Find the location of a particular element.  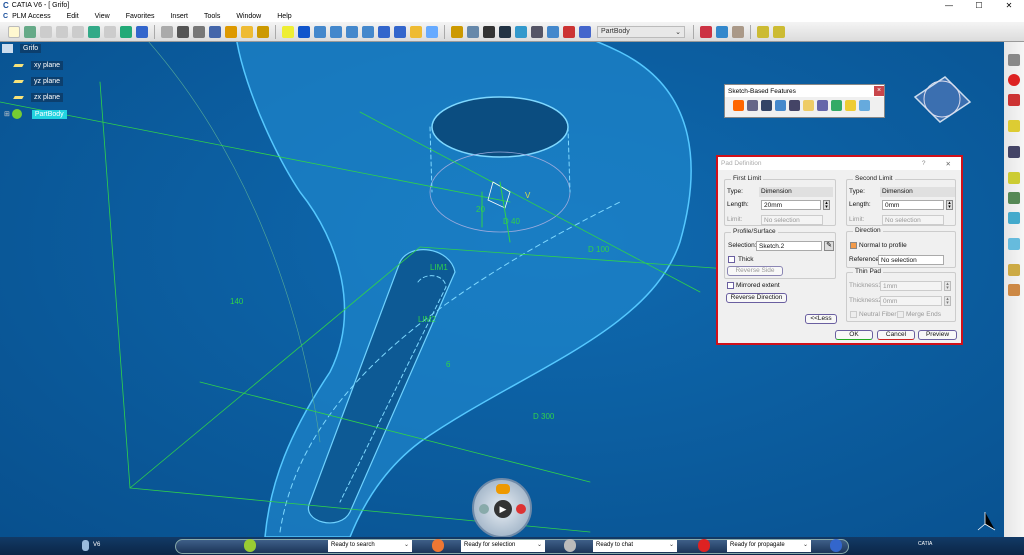

globe-icon is located at coordinates (836, 545).